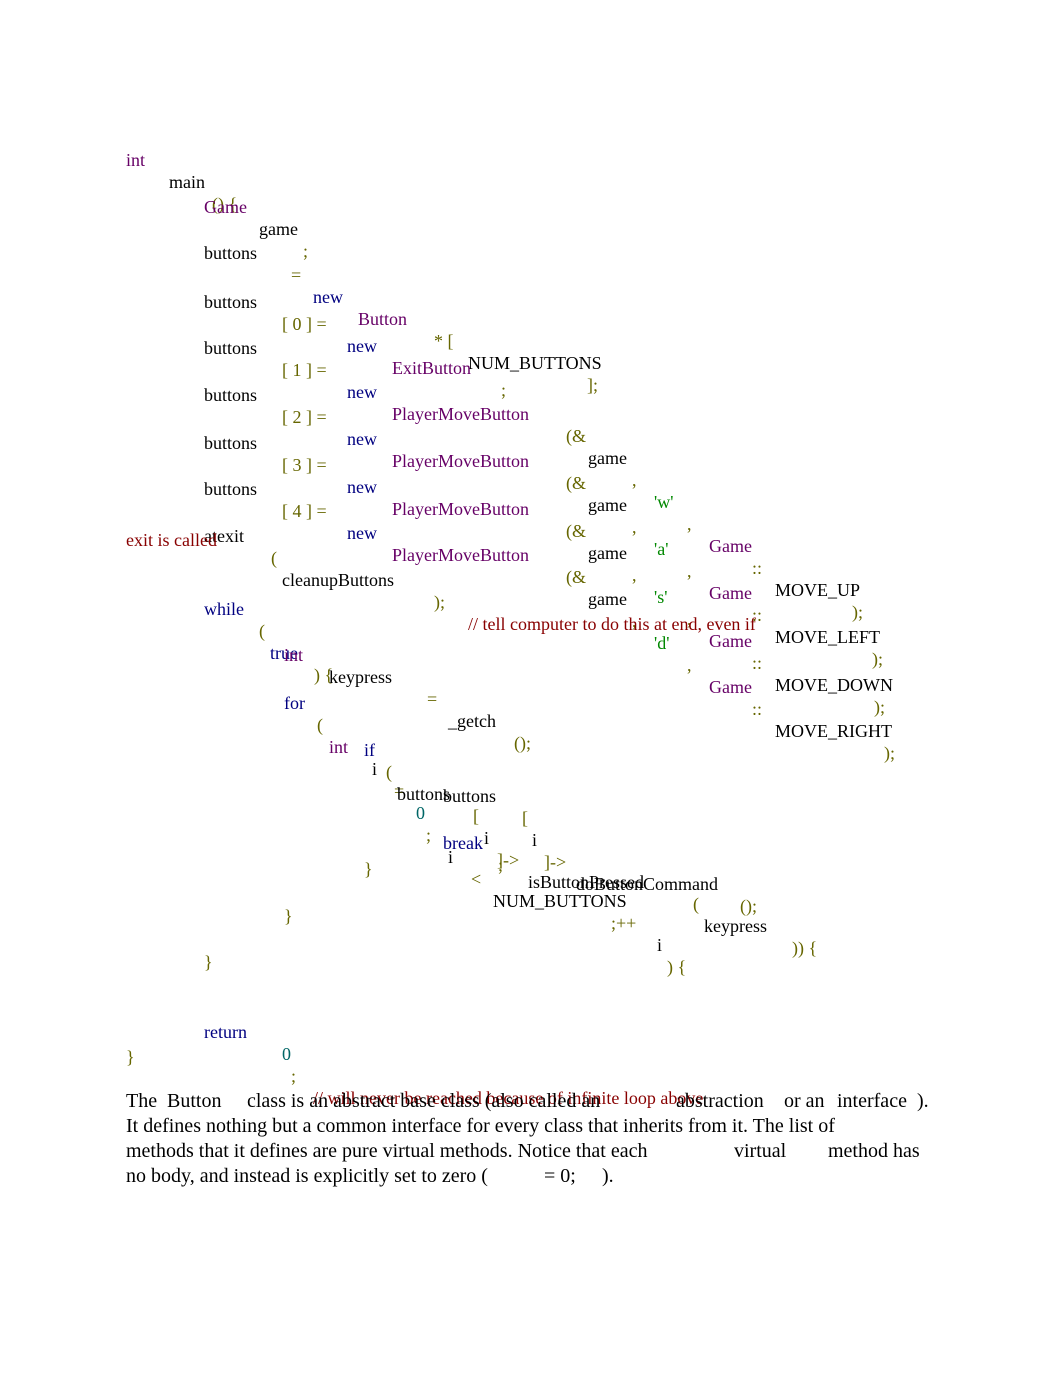 The width and height of the screenshot is (1062, 1376). What do you see at coordinates (187, 182) in the screenshot?
I see `function-name: main` at bounding box center [187, 182].